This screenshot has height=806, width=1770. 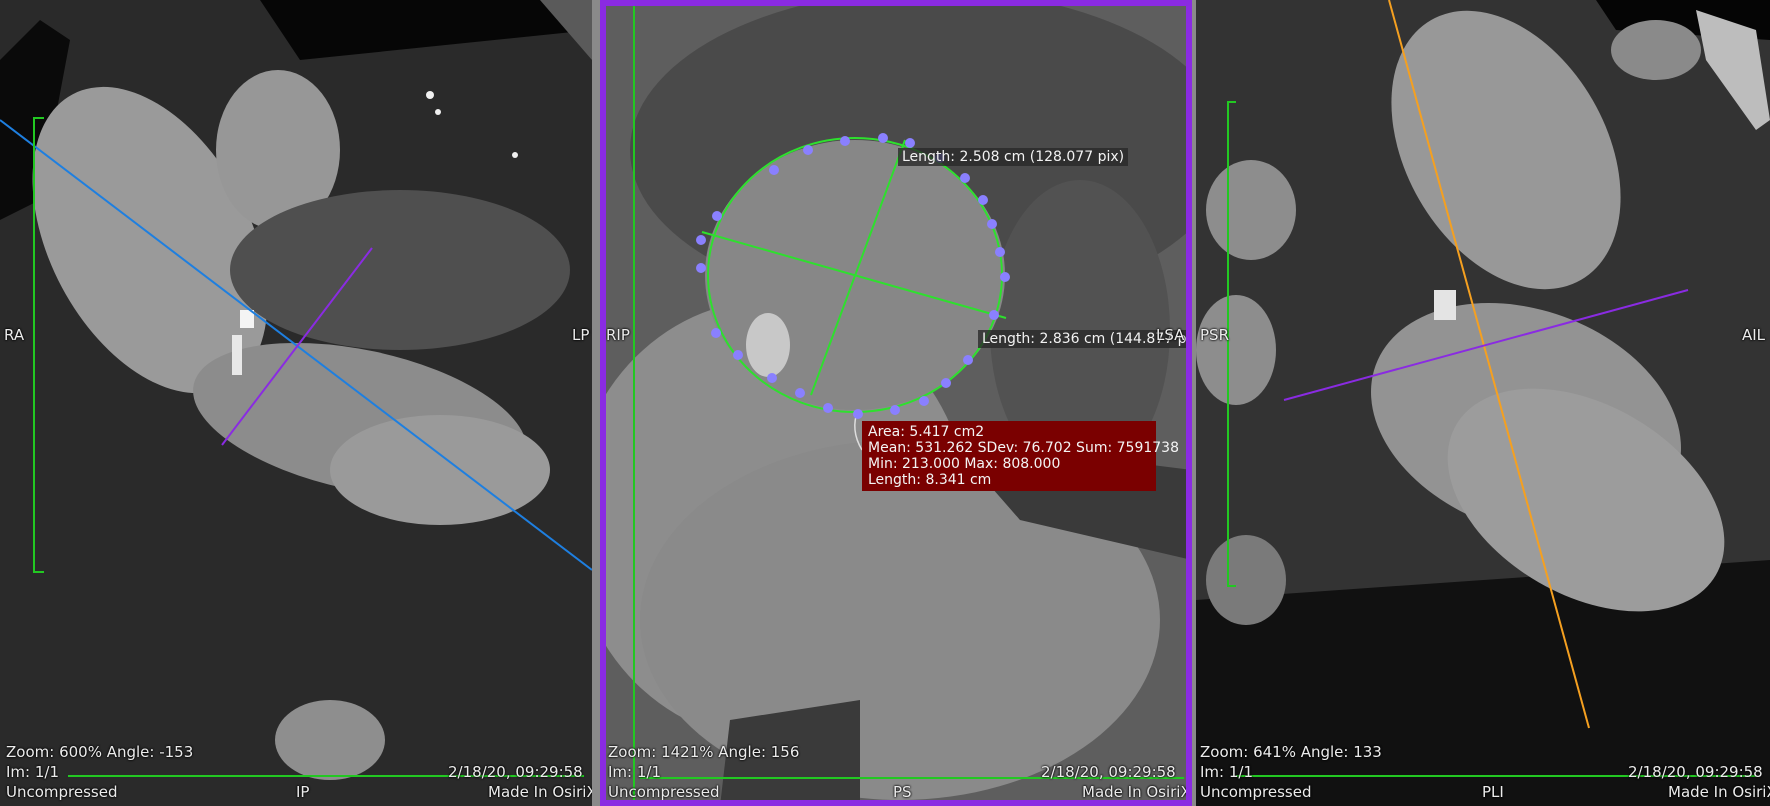 What do you see at coordinates (14, 335) in the screenshot?
I see `orientation-left: RA` at bounding box center [14, 335].